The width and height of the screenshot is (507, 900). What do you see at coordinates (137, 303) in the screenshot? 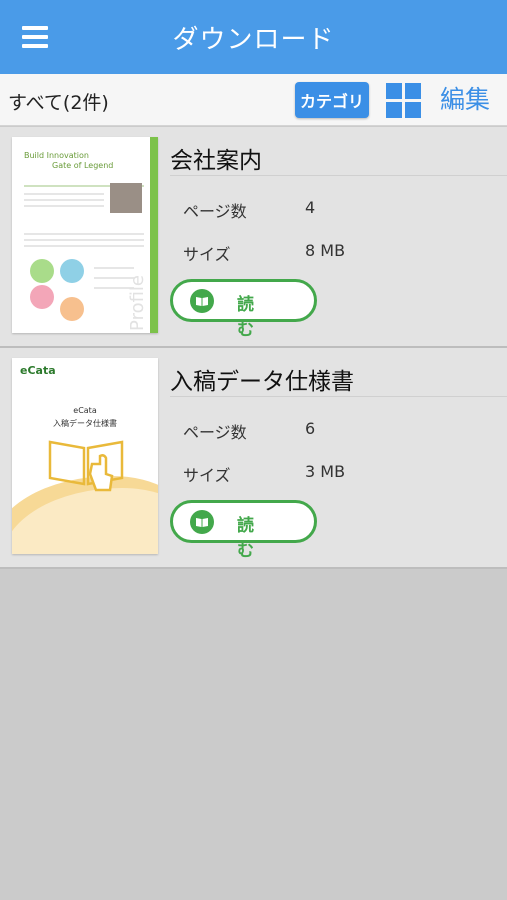
I see `thumb-side-text: Profile` at bounding box center [137, 303].